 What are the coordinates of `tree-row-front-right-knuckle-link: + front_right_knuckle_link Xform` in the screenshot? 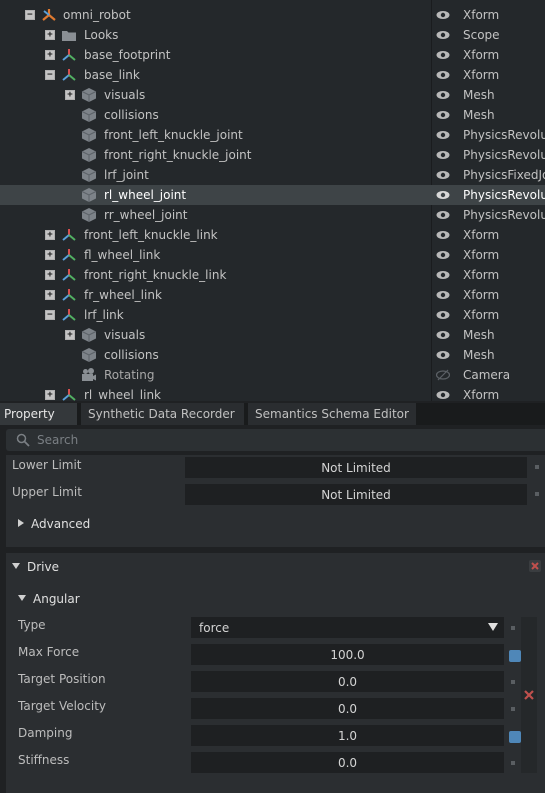 It's located at (272, 275).